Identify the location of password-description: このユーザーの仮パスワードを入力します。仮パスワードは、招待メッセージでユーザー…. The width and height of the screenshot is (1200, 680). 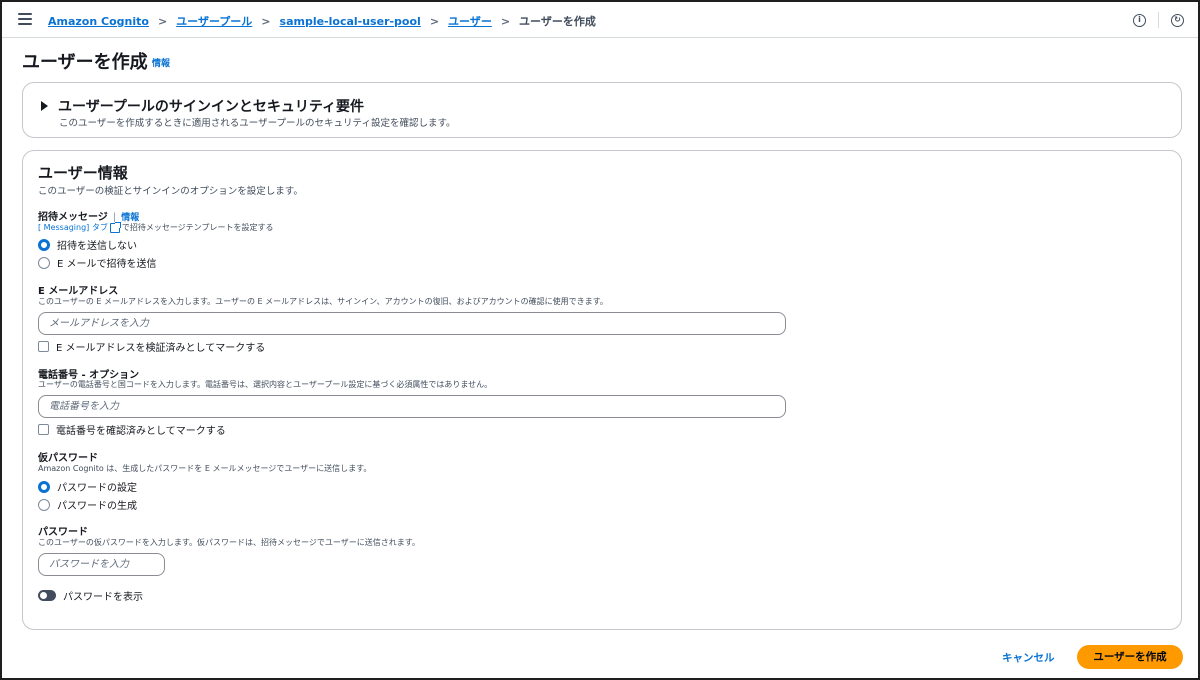
(229, 542).